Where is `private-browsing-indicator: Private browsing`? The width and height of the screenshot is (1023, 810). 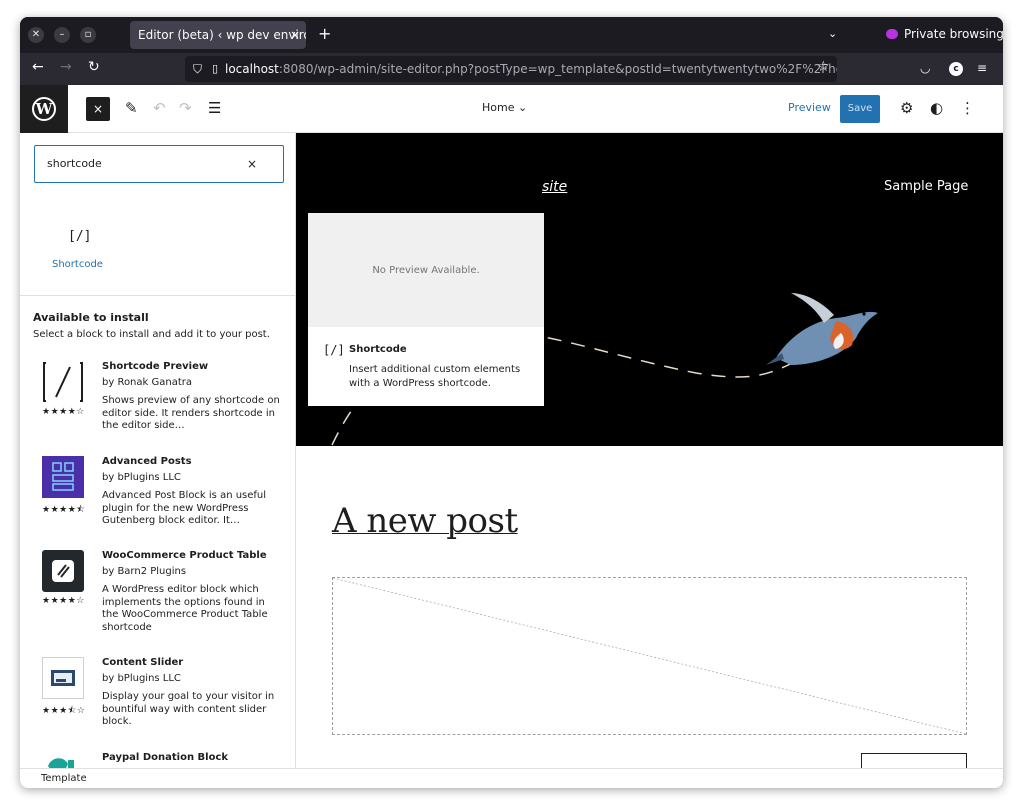
private-browsing-indicator: Private browsing is located at coordinates (944, 34).